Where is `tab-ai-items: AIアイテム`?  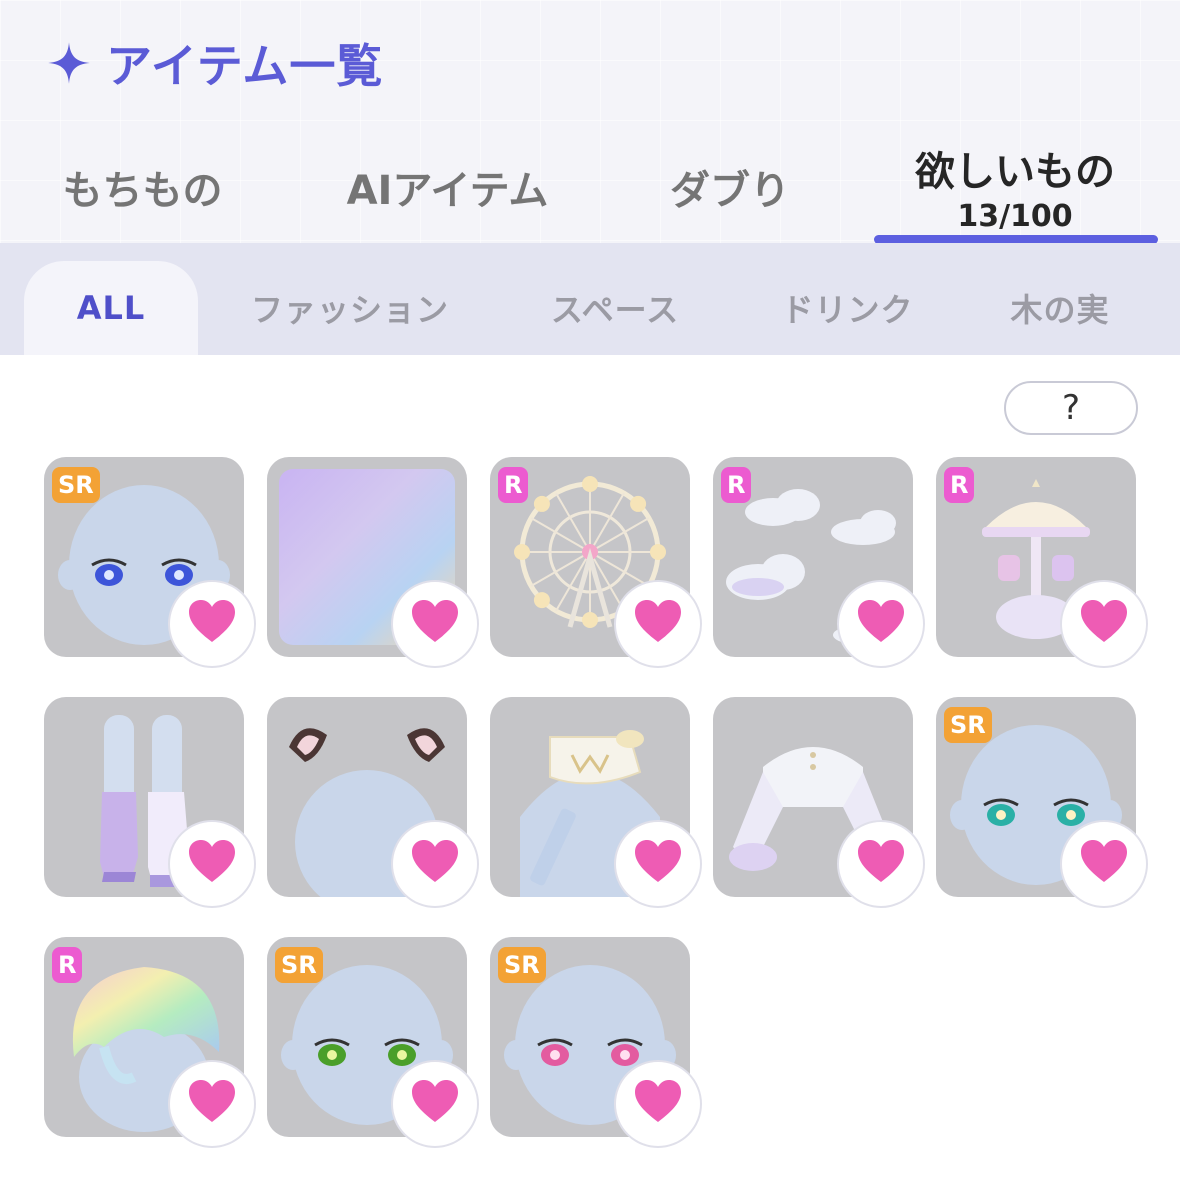 tab-ai-items: AIアイテム is located at coordinates (447, 186).